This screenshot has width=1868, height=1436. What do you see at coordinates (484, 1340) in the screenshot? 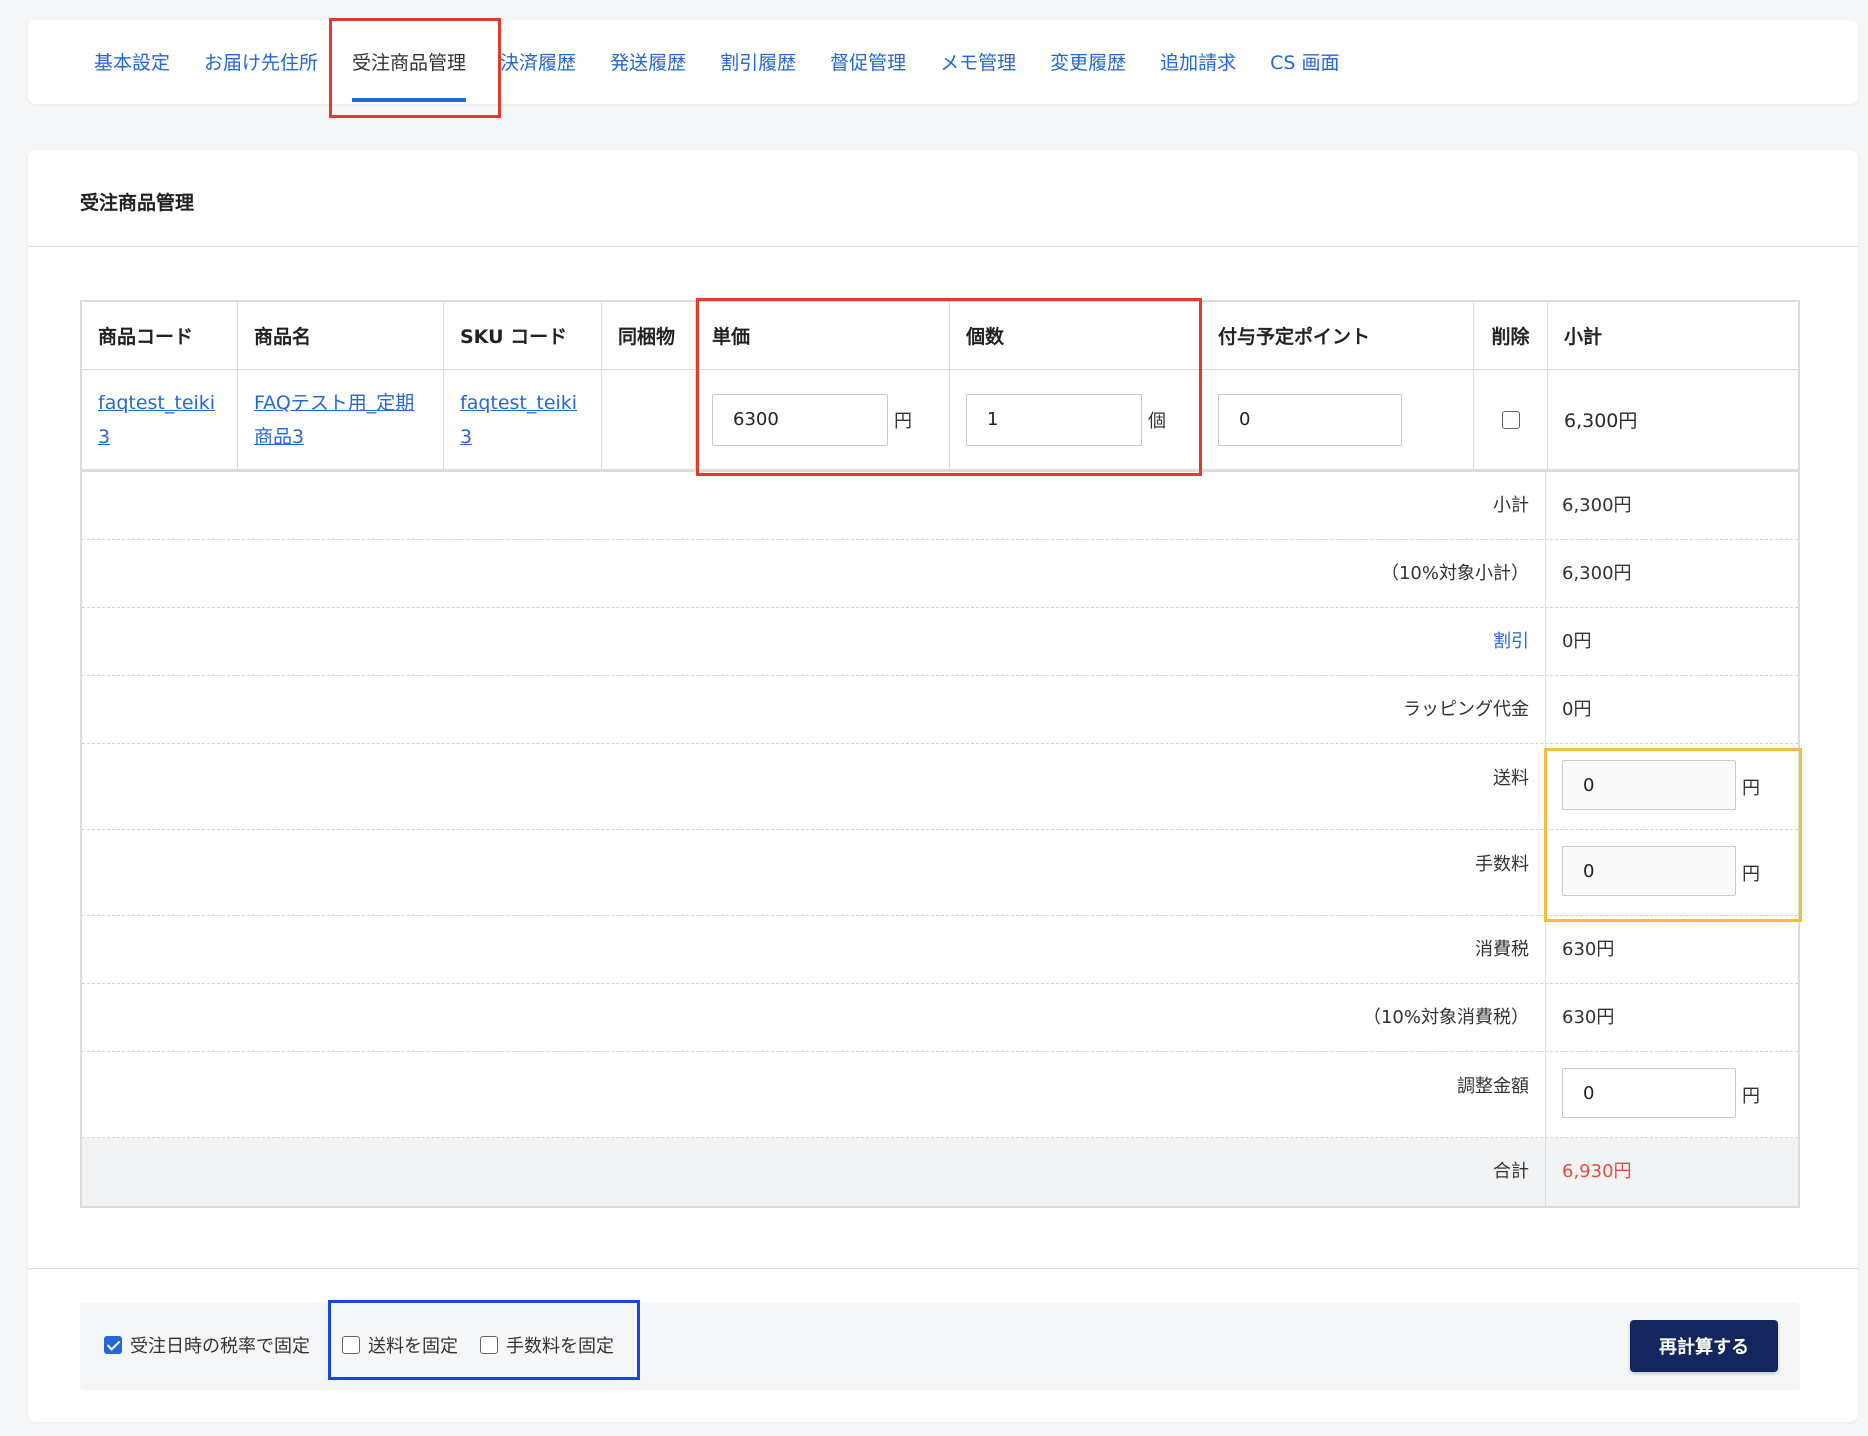
I see `fix-options-highlight-box` at bounding box center [484, 1340].